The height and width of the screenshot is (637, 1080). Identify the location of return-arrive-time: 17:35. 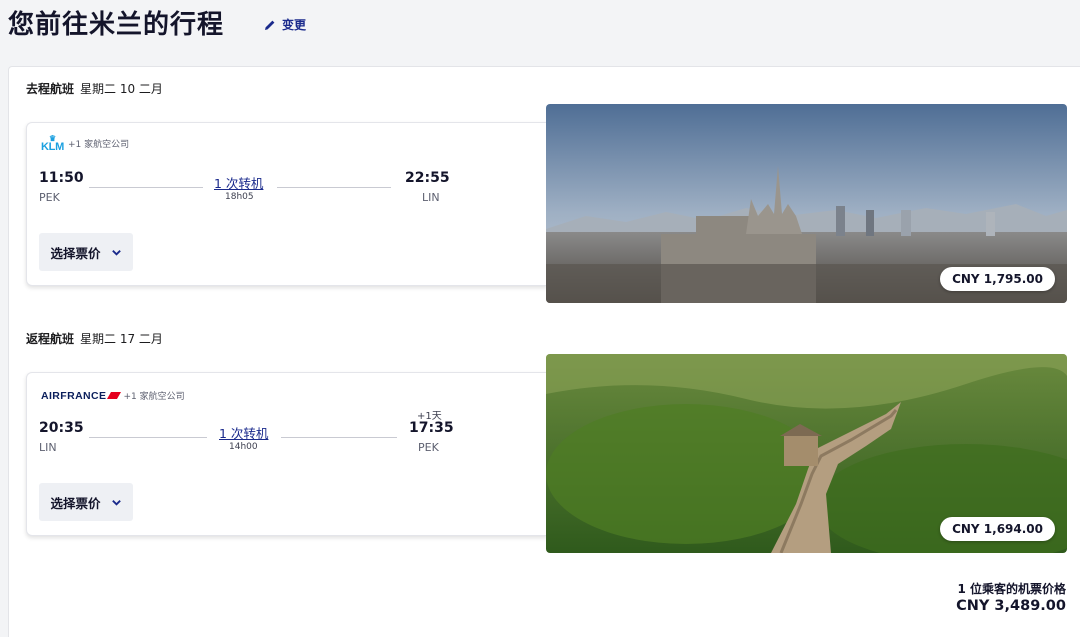
(431, 428).